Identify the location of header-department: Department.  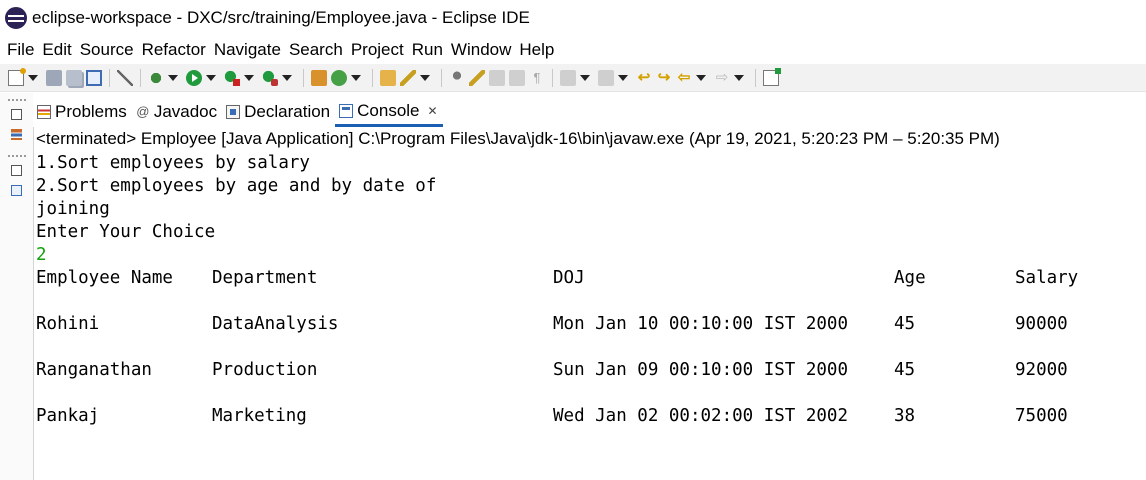
(265, 278).